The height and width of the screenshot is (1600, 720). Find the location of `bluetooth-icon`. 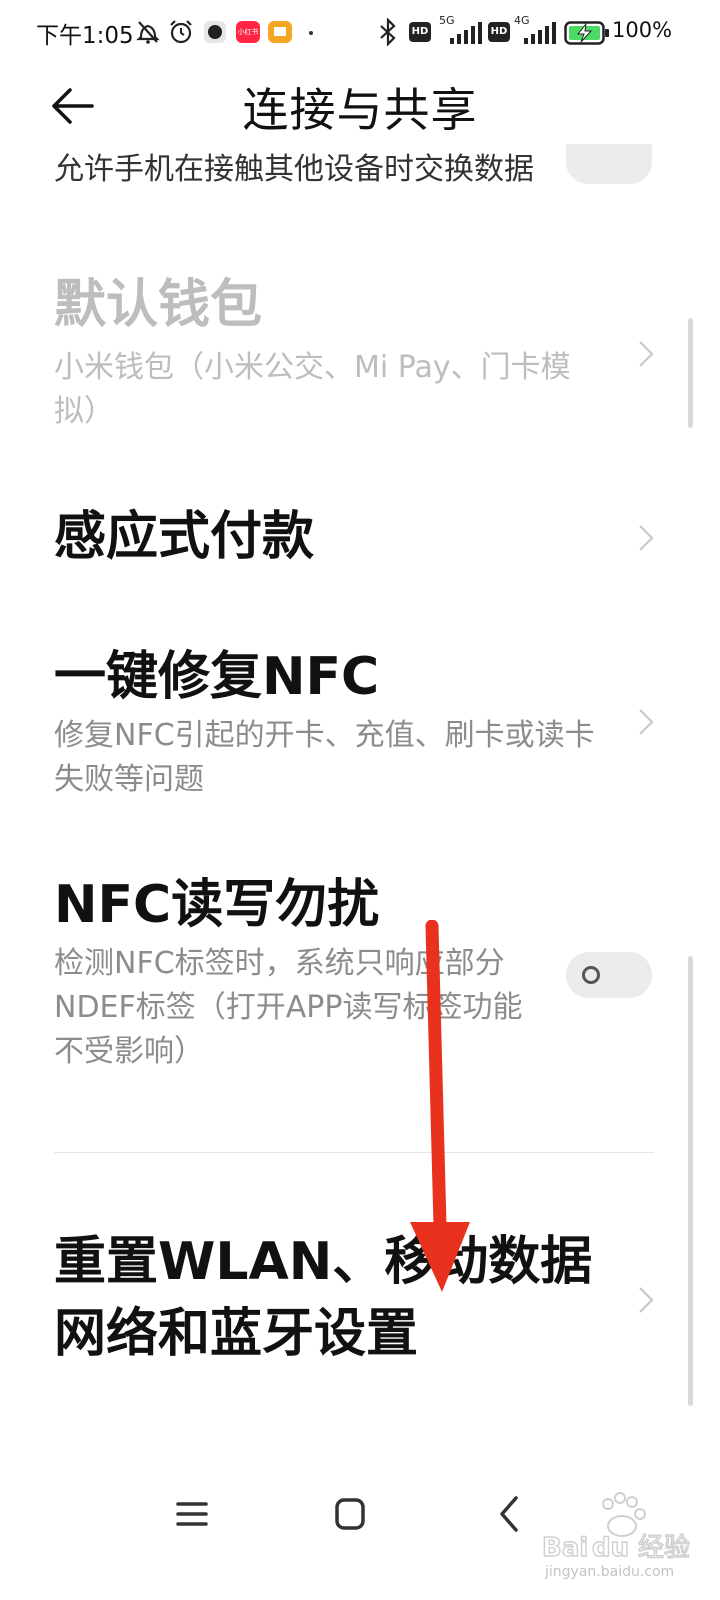

bluetooth-icon is located at coordinates (388, 32).